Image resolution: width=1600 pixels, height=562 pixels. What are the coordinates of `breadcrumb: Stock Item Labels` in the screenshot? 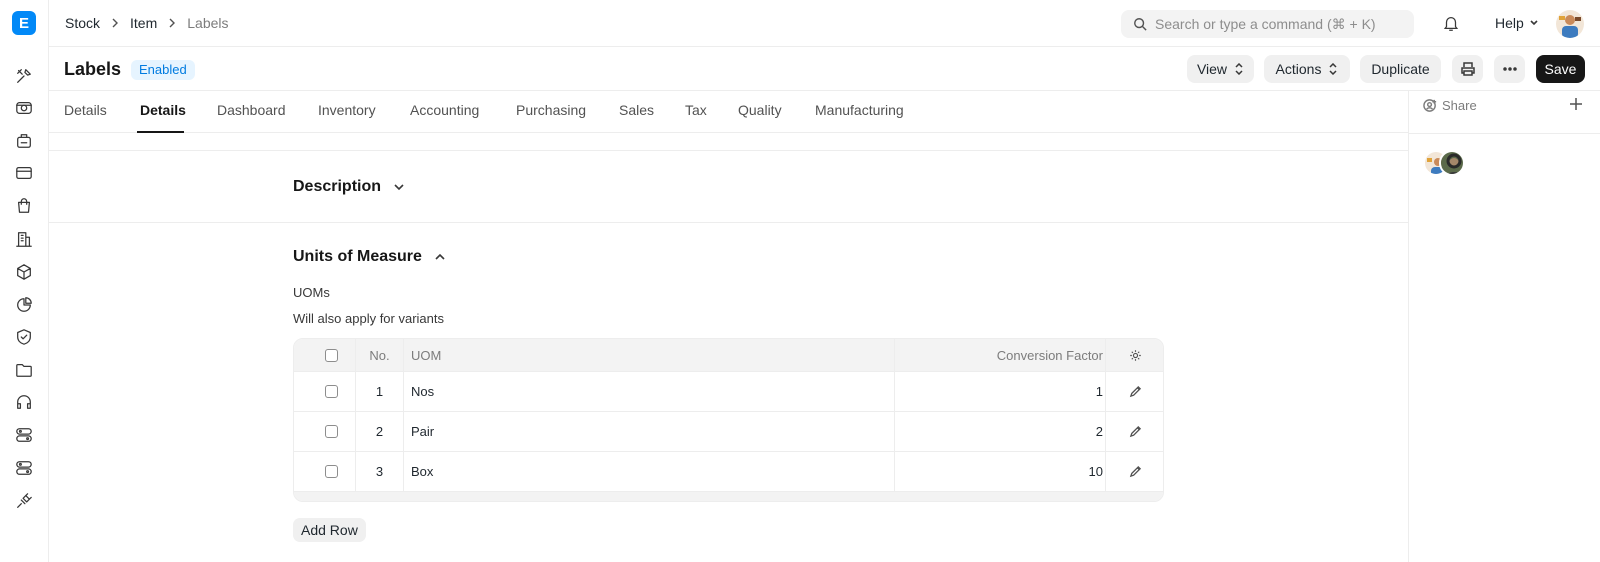 It's located at (147, 23).